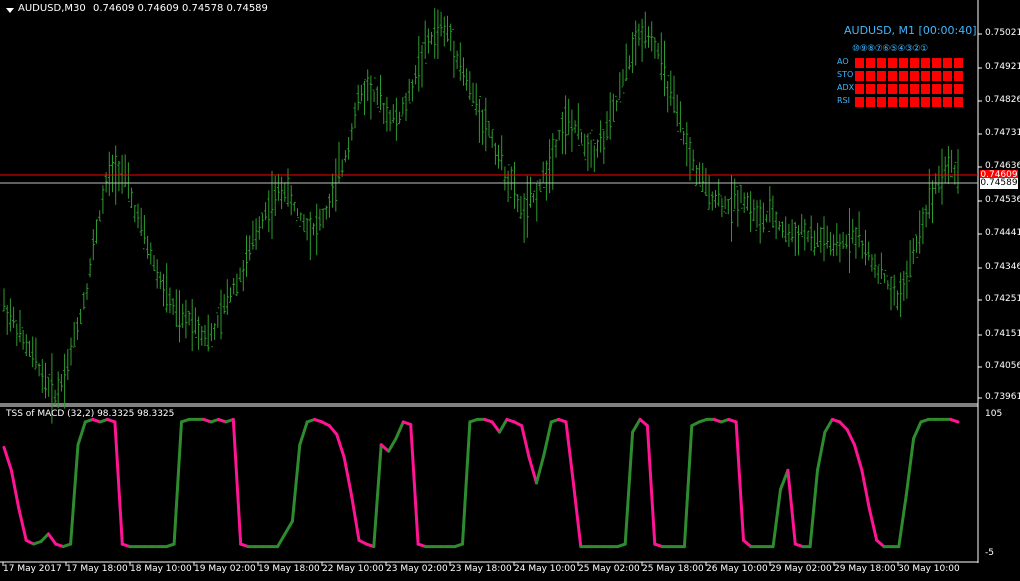 The image size is (1020, 581). Describe the element at coordinates (845, 74) in the screenshot. I see `dashboard-row-label: STO` at that location.